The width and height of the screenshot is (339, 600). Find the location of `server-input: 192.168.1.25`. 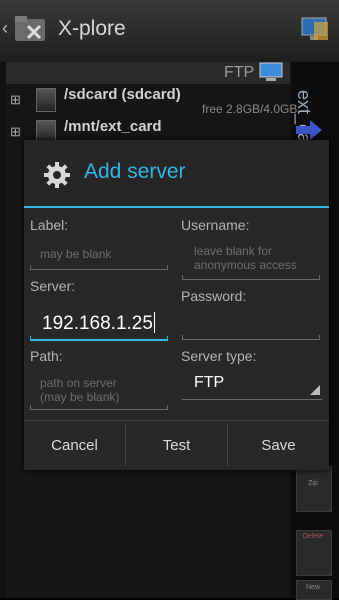

server-input: 192.168.1.25 is located at coordinates (98, 323).